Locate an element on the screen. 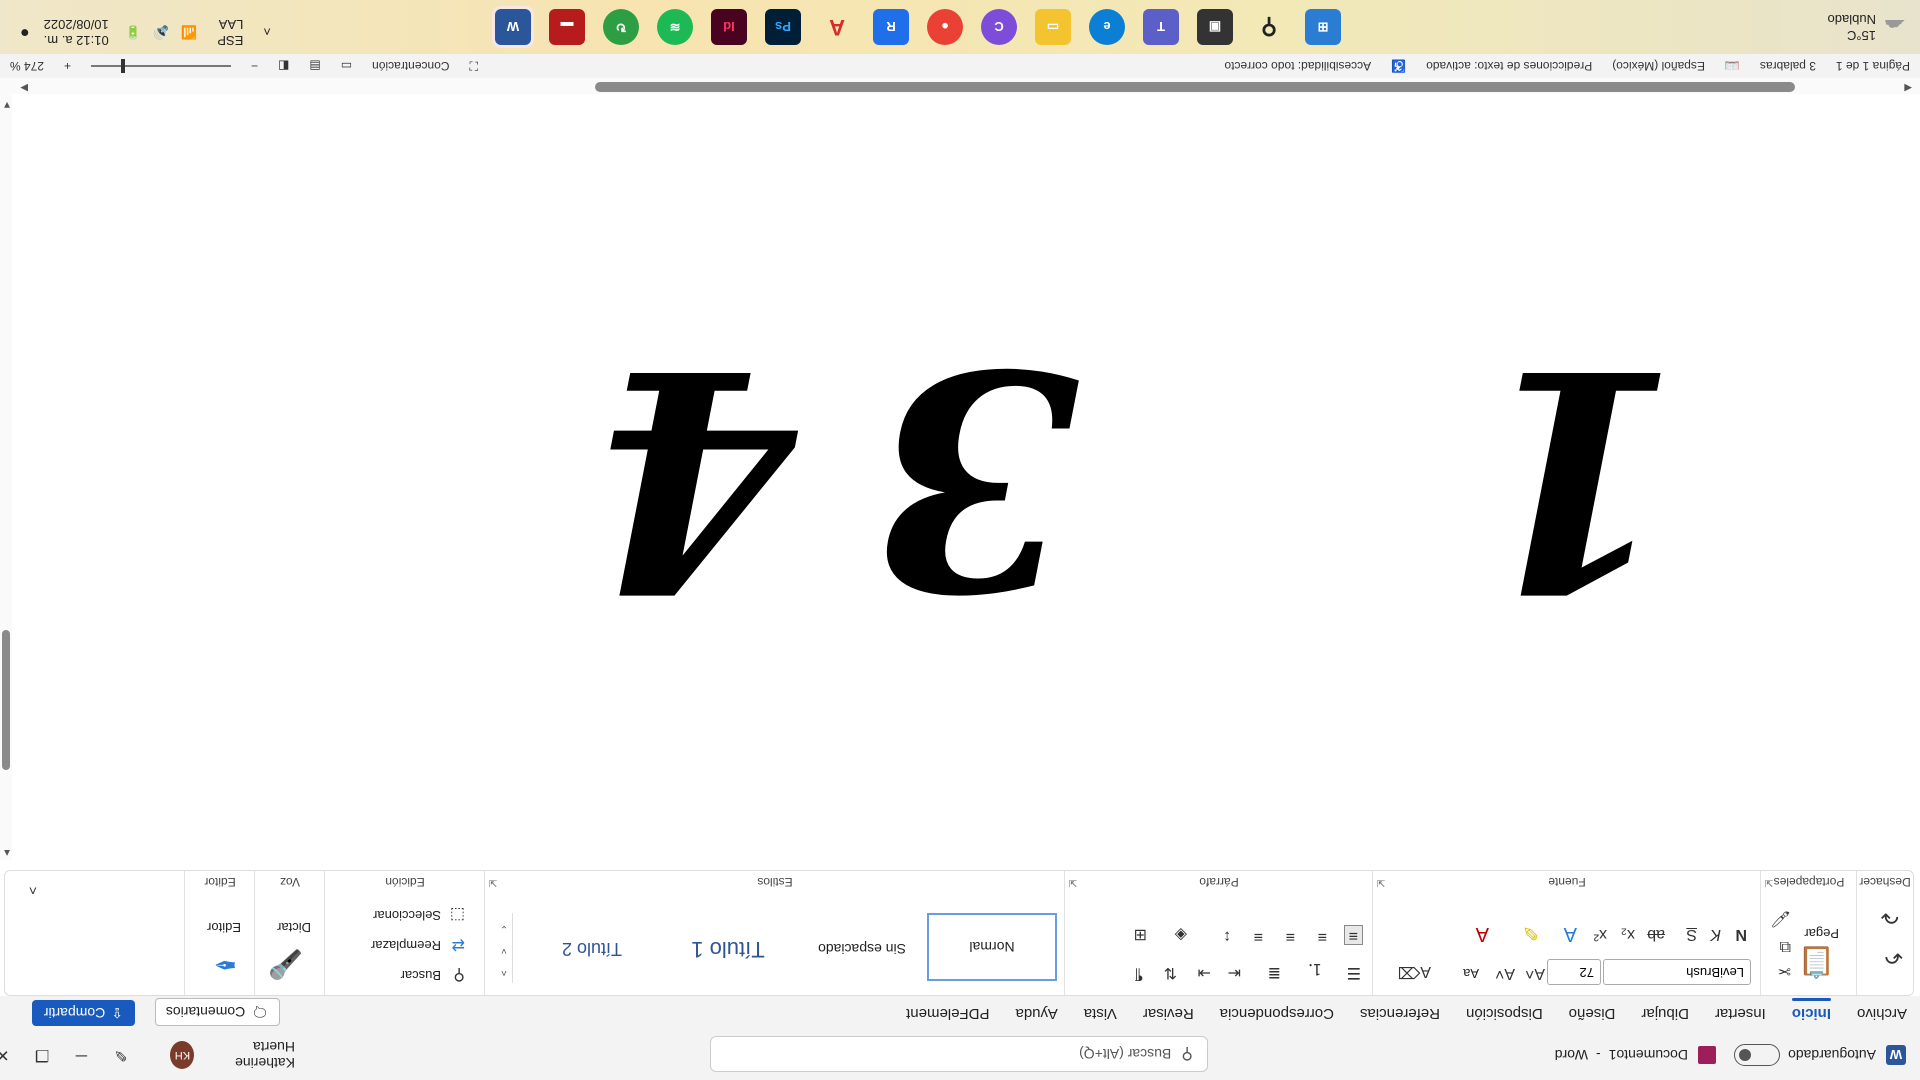  scroll-left-icon: ◀ is located at coordinates (1908, 87).